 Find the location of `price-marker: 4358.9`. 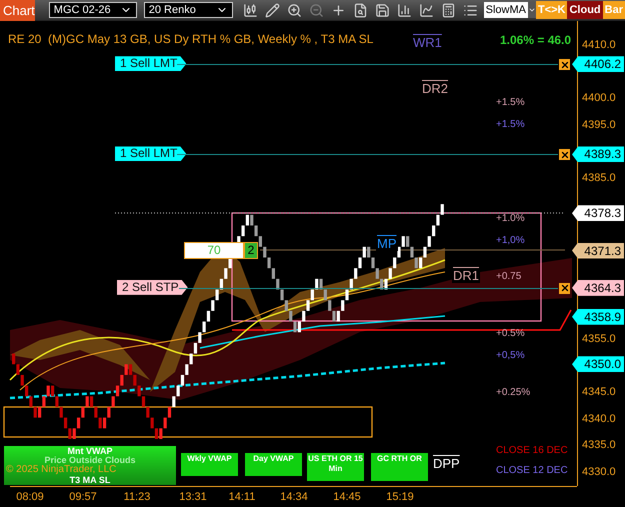

price-marker: 4358.9 is located at coordinates (598, 316).